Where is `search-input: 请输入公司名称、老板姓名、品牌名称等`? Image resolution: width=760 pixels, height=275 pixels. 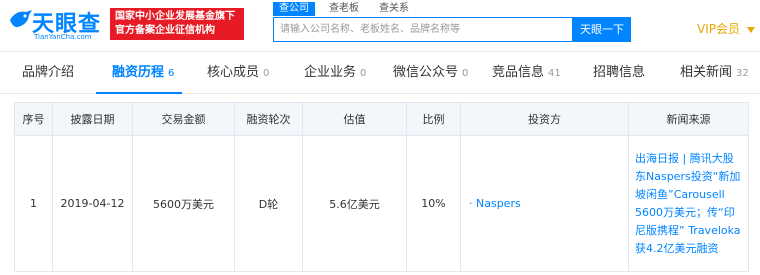 search-input: 请输入公司名称、老板姓名、品牌名称等 is located at coordinates (423, 29).